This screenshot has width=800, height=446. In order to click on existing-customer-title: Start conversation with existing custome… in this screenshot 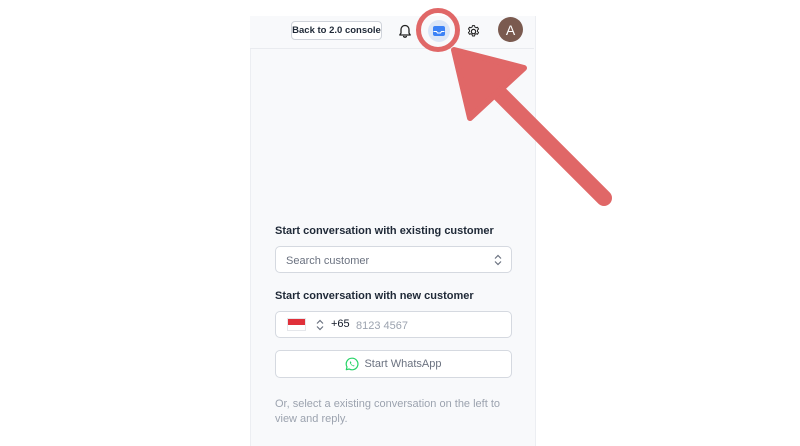, I will do `click(384, 231)`.